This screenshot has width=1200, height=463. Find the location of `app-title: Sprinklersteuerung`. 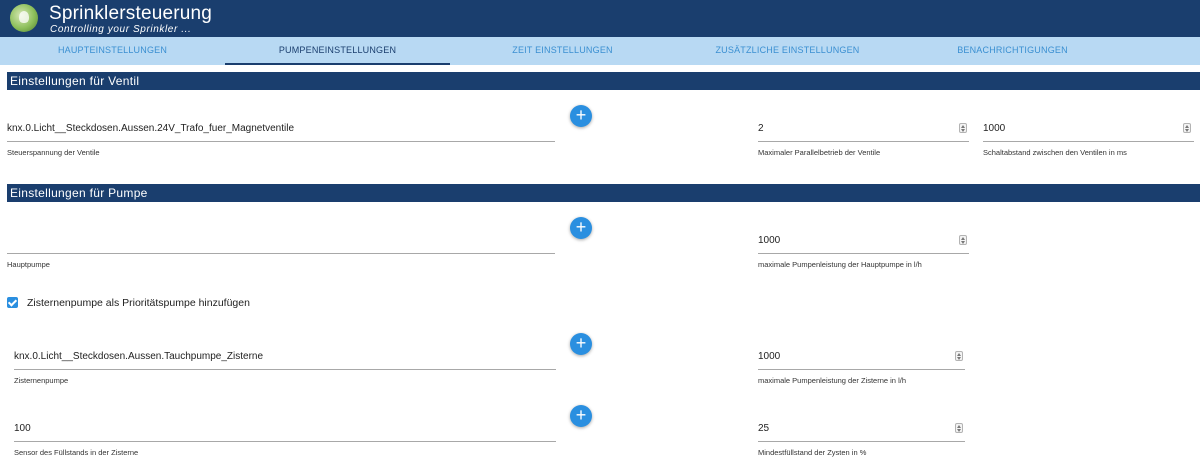

app-title: Sprinklersteuerung is located at coordinates (131, 13).